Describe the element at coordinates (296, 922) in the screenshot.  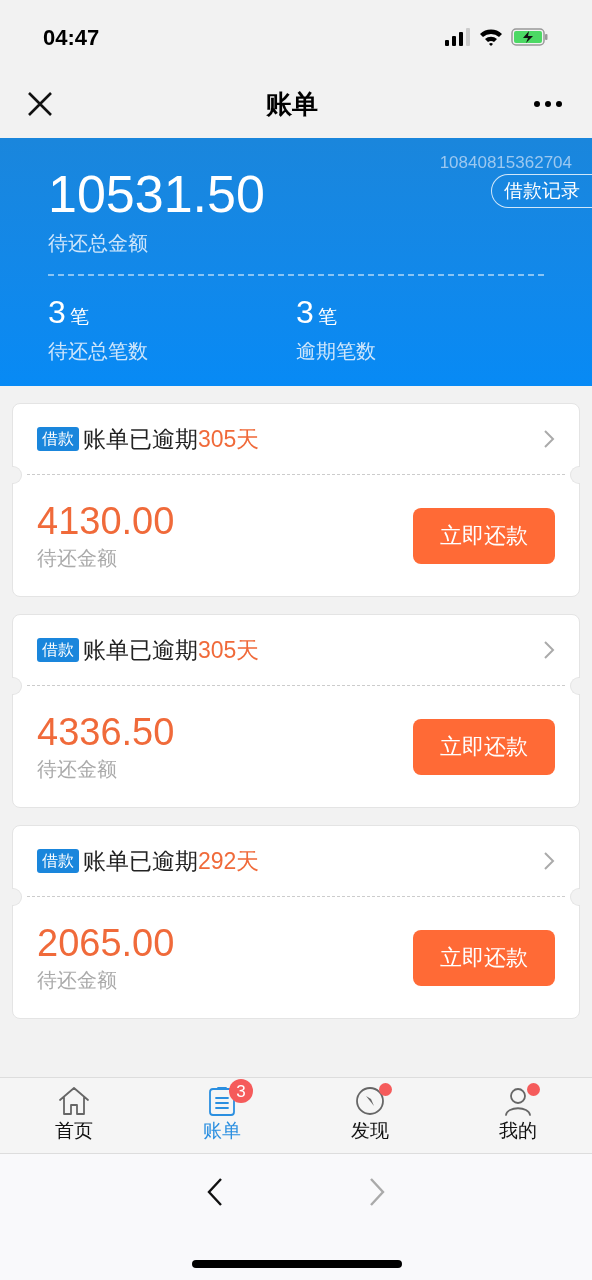
I see `bill-card: 借款 账单已逾期292天 2065.00 待还金额 立即还款` at that location.